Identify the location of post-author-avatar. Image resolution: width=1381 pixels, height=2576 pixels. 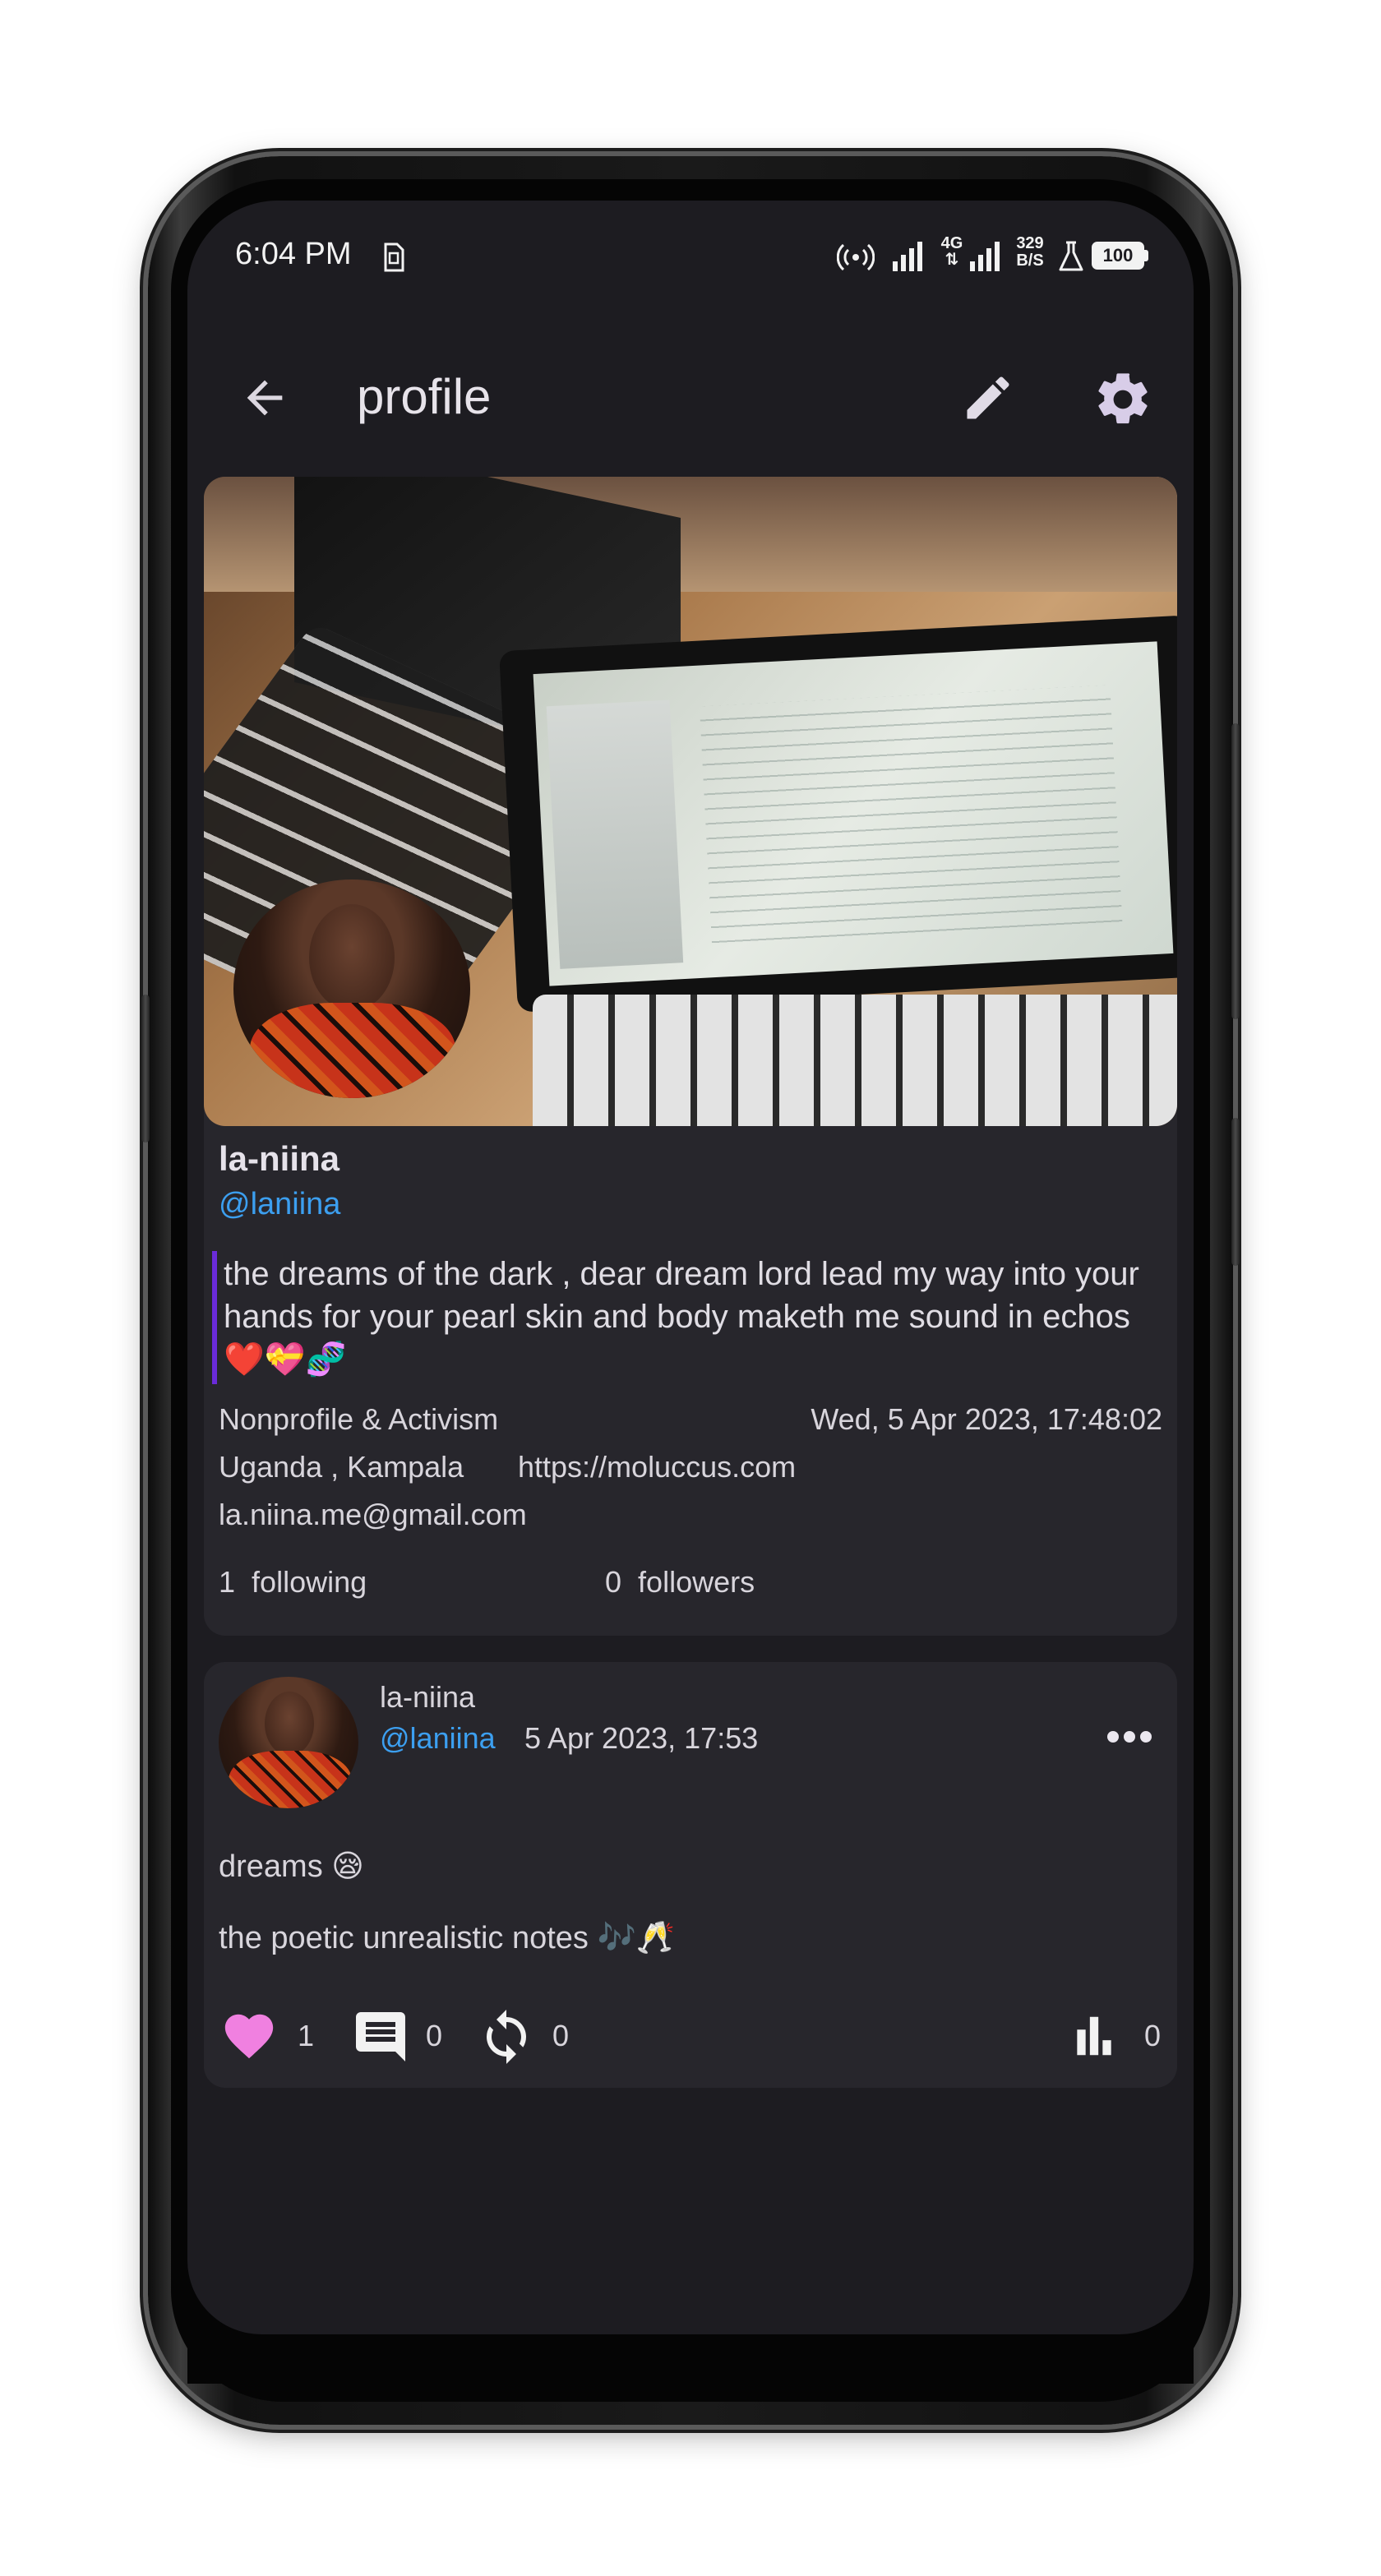
(288, 1743).